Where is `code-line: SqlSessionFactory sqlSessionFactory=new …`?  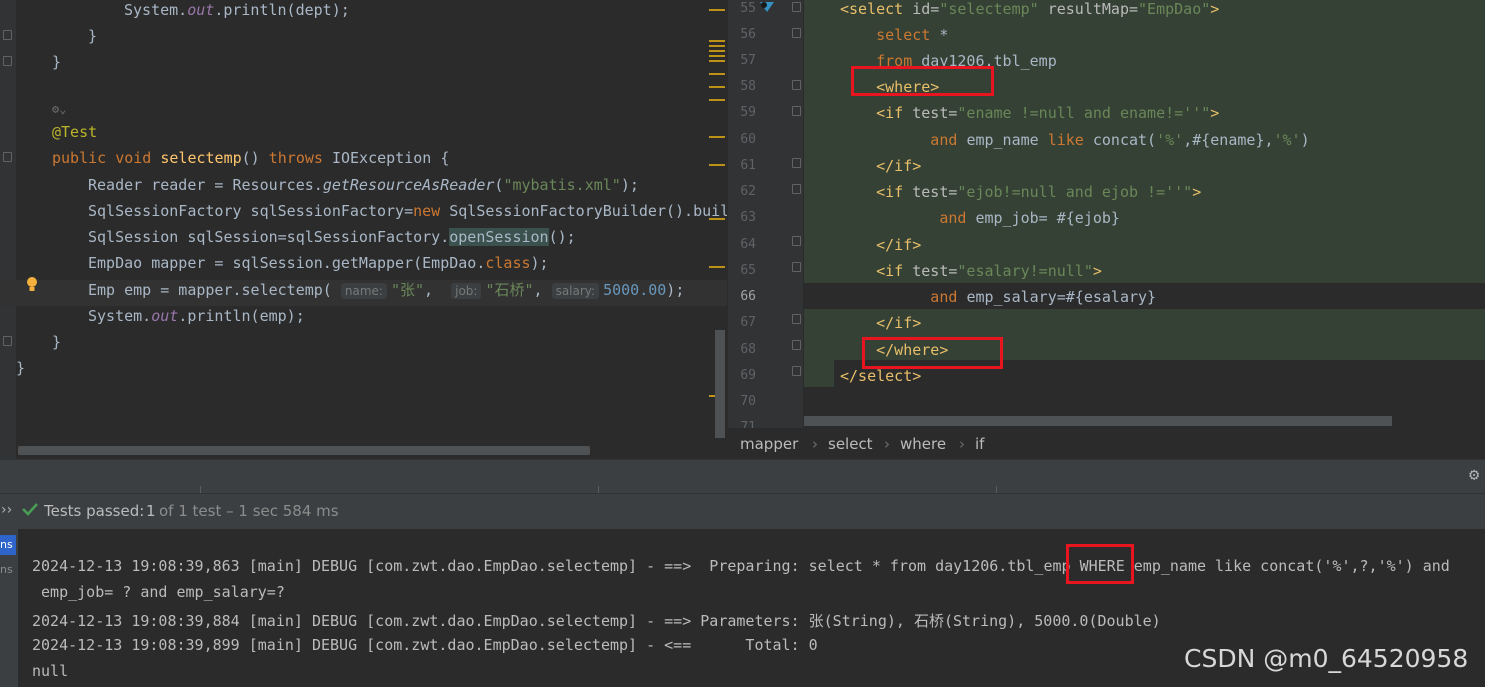 code-line: SqlSessionFactory sqlSessionFactory=new … is located at coordinates (363, 214).